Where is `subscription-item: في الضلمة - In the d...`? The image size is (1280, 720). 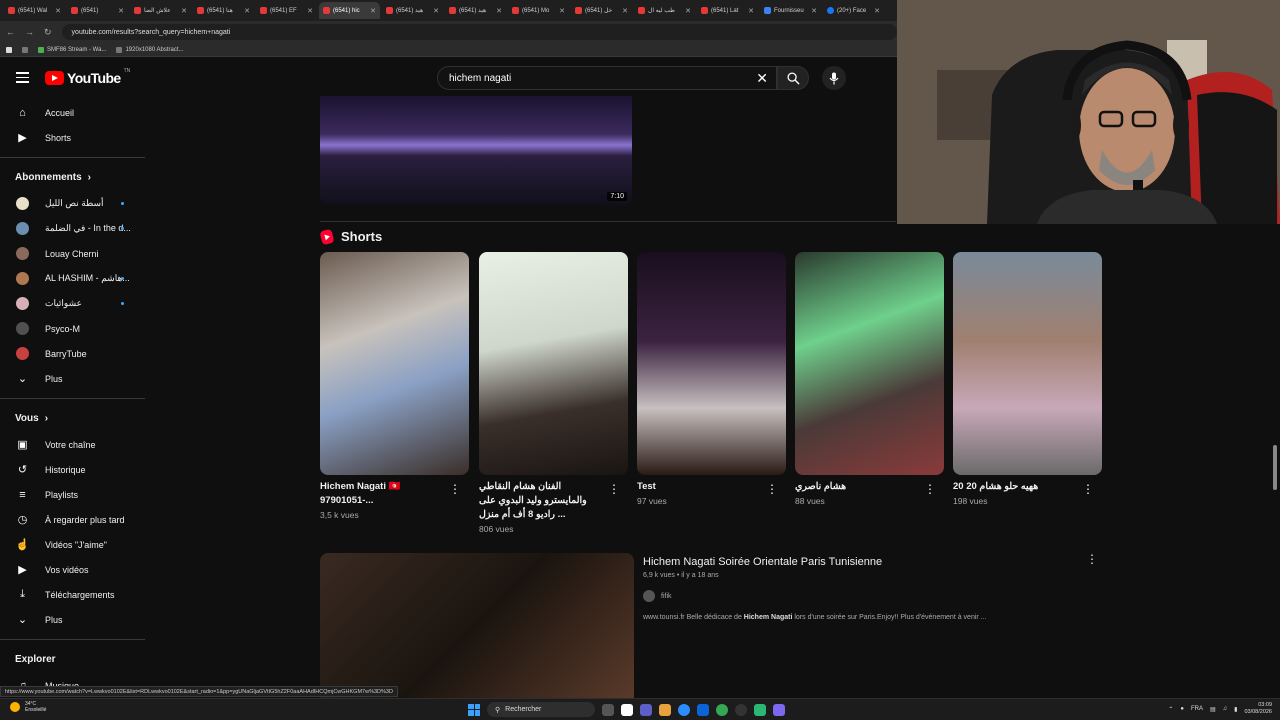 subscription-item: في الضلمة - In the d... is located at coordinates (72, 228).